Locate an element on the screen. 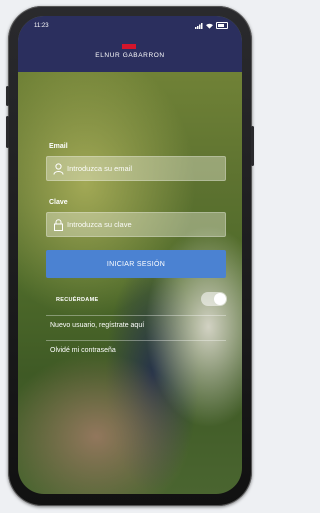 Image resolution: width=320 pixels, height=513 pixels. email-label: Email is located at coordinates (58, 146).